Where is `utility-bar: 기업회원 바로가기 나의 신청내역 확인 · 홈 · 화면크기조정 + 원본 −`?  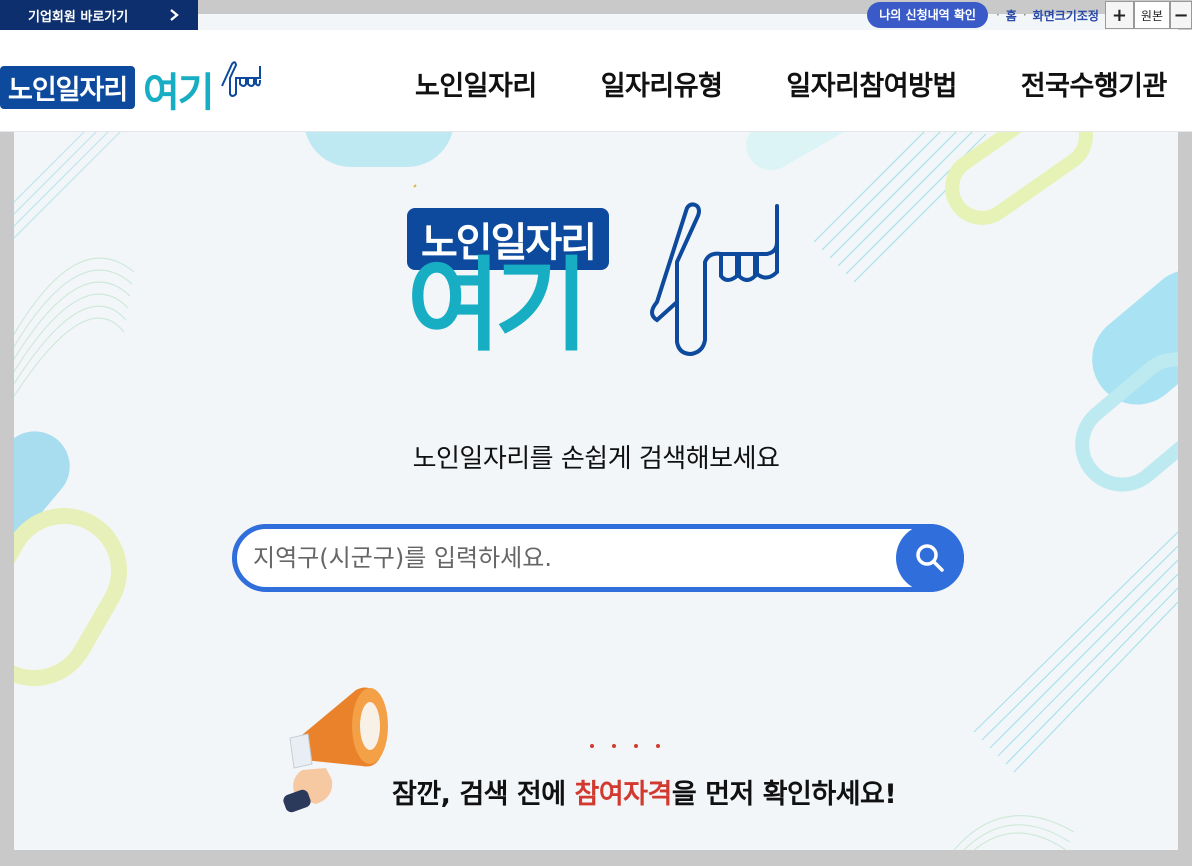 utility-bar: 기업회원 바로가기 나의 신청내역 확인 · 홈 · 화면크기조정 + 원본 − is located at coordinates (596, 15).